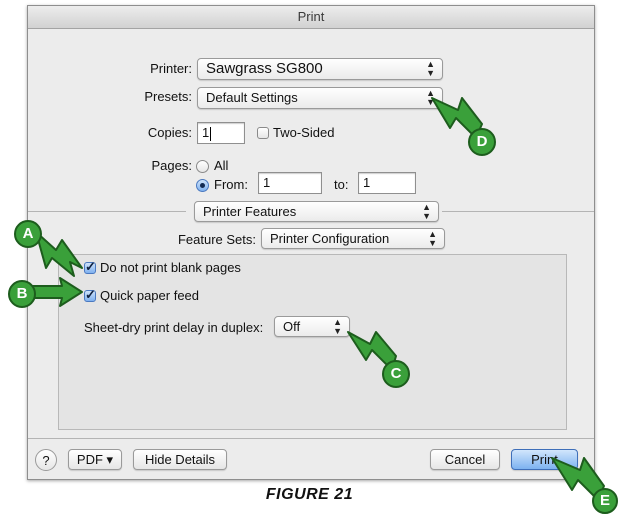  I want to click on callout-a-arrow-icon, so click(59, 254).